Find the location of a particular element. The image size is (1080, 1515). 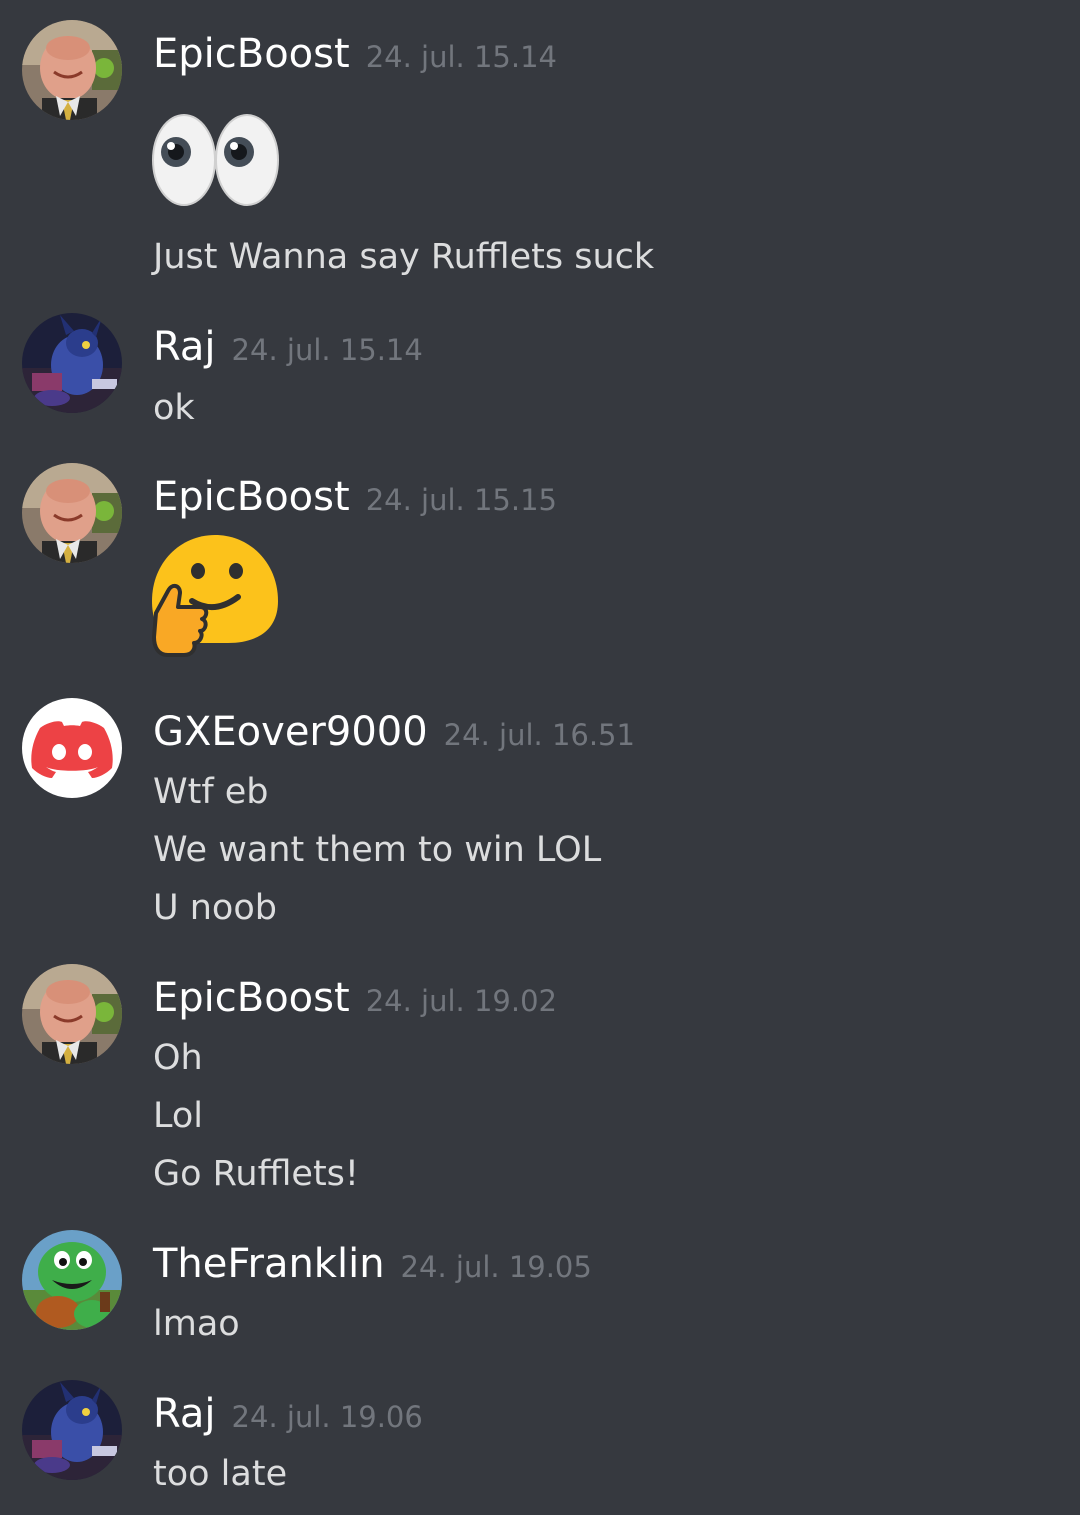

message-header: EpicBoost 24. jul. 15.15 is located at coordinates (355, 497).